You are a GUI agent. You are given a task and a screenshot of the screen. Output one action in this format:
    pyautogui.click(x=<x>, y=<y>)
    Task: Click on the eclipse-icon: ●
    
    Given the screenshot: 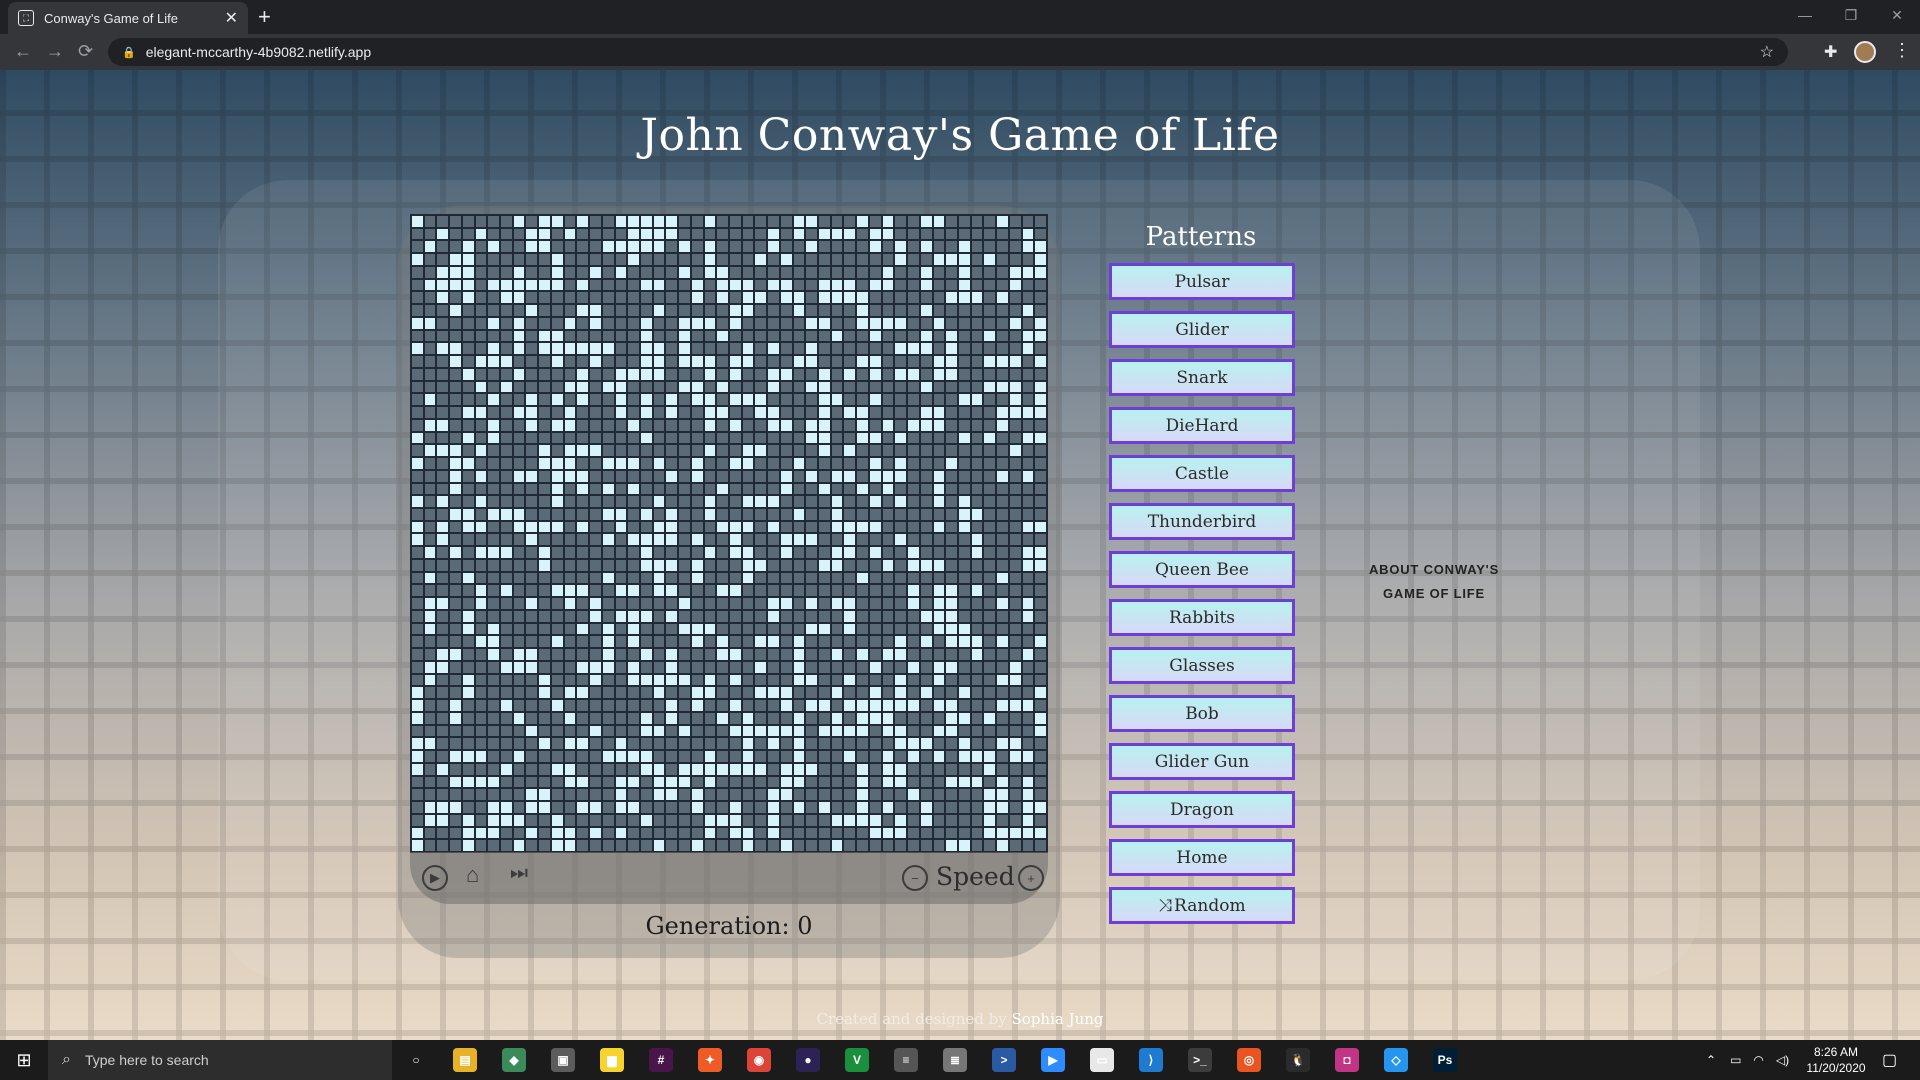 What is the action you would take?
    pyautogui.click(x=808, y=1060)
    